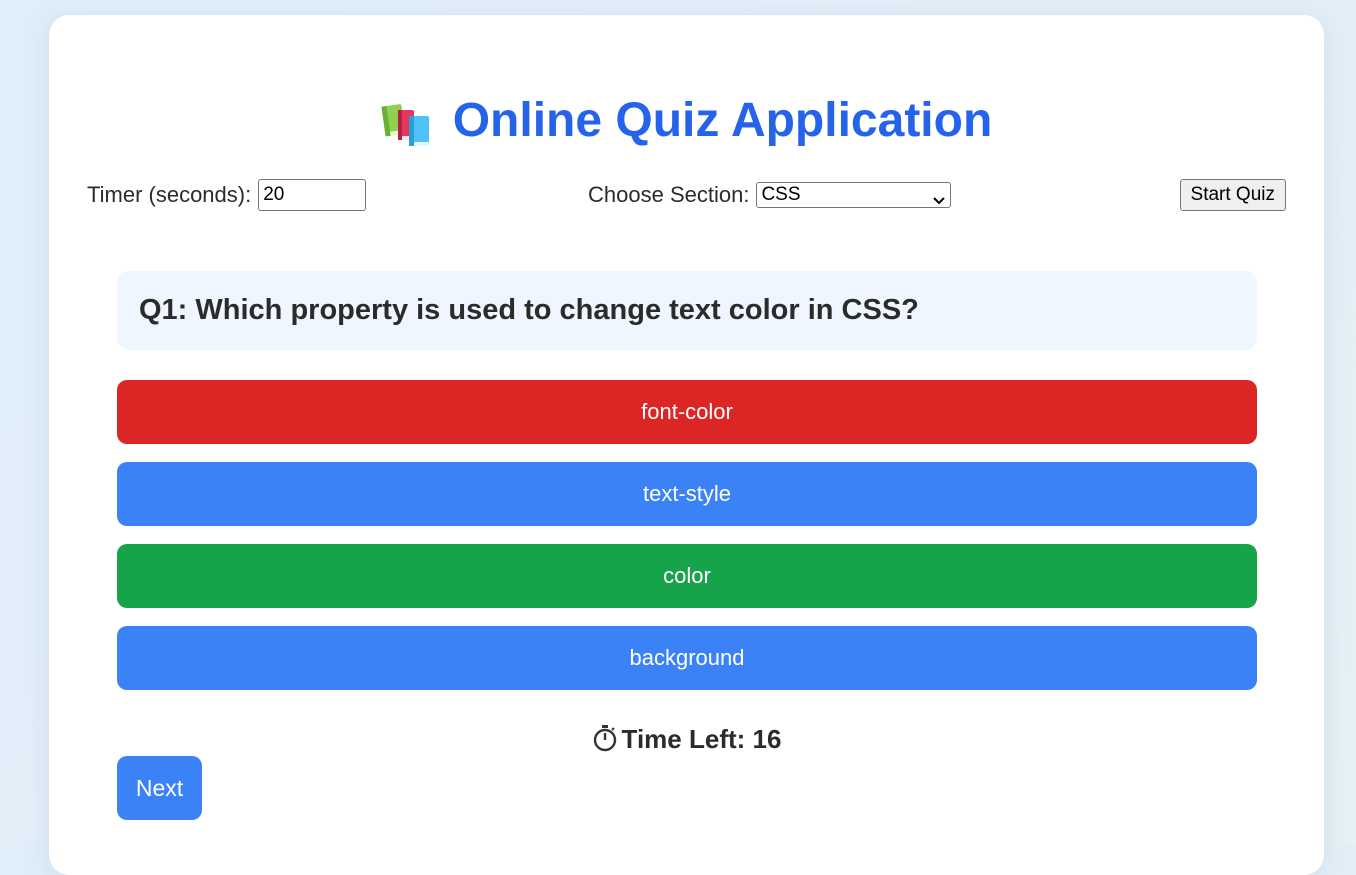 This screenshot has width=1356, height=875. I want to click on timer-label: Timer (seconds):, so click(169, 194).